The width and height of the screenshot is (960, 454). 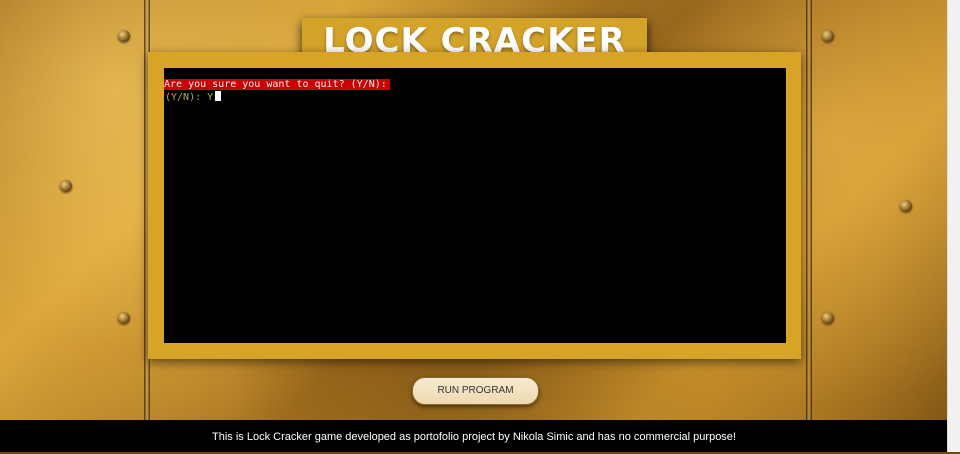 What do you see at coordinates (277, 84) in the screenshot?
I see `terminal-prompt-line: Are you sure you want to quit? (Y/N):` at bounding box center [277, 84].